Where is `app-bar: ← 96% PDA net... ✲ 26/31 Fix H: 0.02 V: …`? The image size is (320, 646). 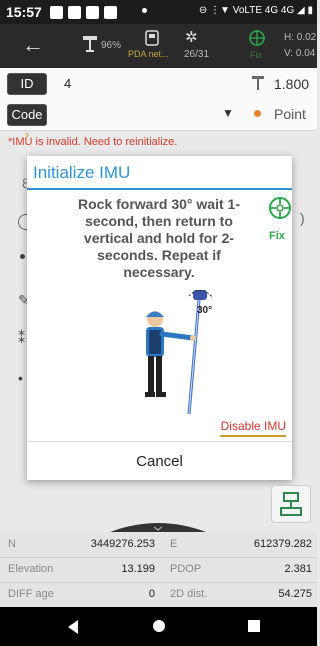
app-bar: ← 96% PDA net... ✲ 26/31 Fix H: 0.02 V: … is located at coordinates (158, 46).